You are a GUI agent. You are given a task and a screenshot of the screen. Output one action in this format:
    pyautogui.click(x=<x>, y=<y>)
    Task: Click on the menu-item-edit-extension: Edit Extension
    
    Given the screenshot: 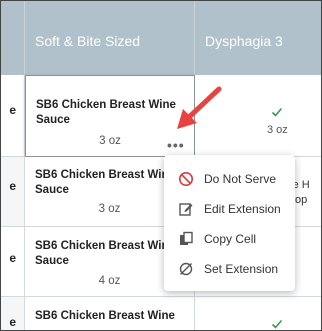 What is the action you would take?
    pyautogui.click(x=229, y=209)
    